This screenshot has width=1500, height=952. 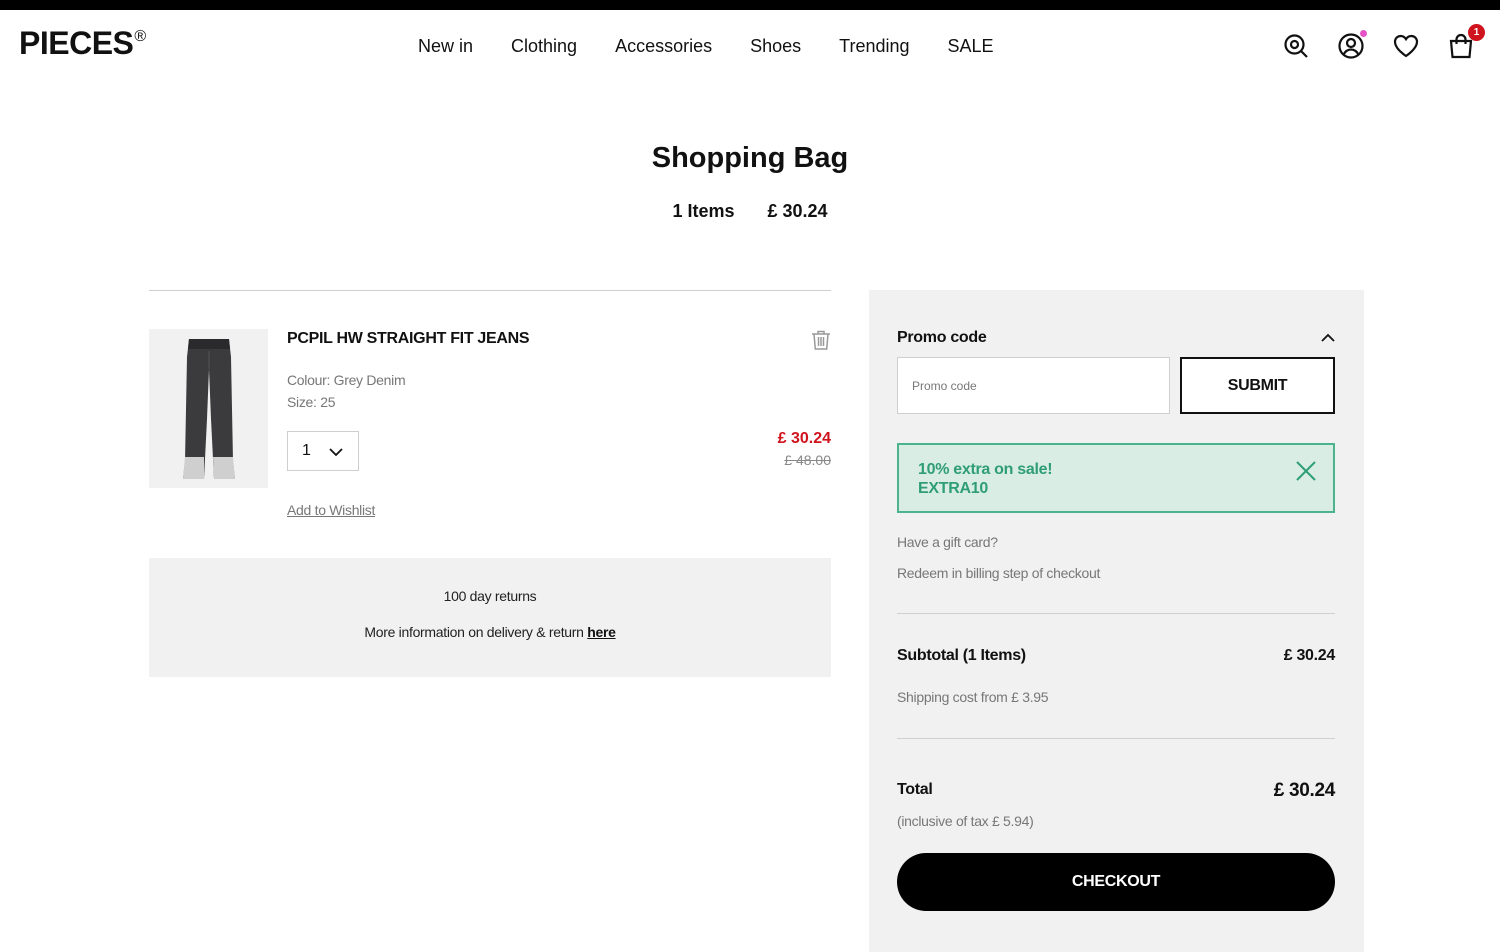 What do you see at coordinates (999, 573) in the screenshot?
I see `gift-card-info: Redeem in billing step of checkout` at bounding box center [999, 573].